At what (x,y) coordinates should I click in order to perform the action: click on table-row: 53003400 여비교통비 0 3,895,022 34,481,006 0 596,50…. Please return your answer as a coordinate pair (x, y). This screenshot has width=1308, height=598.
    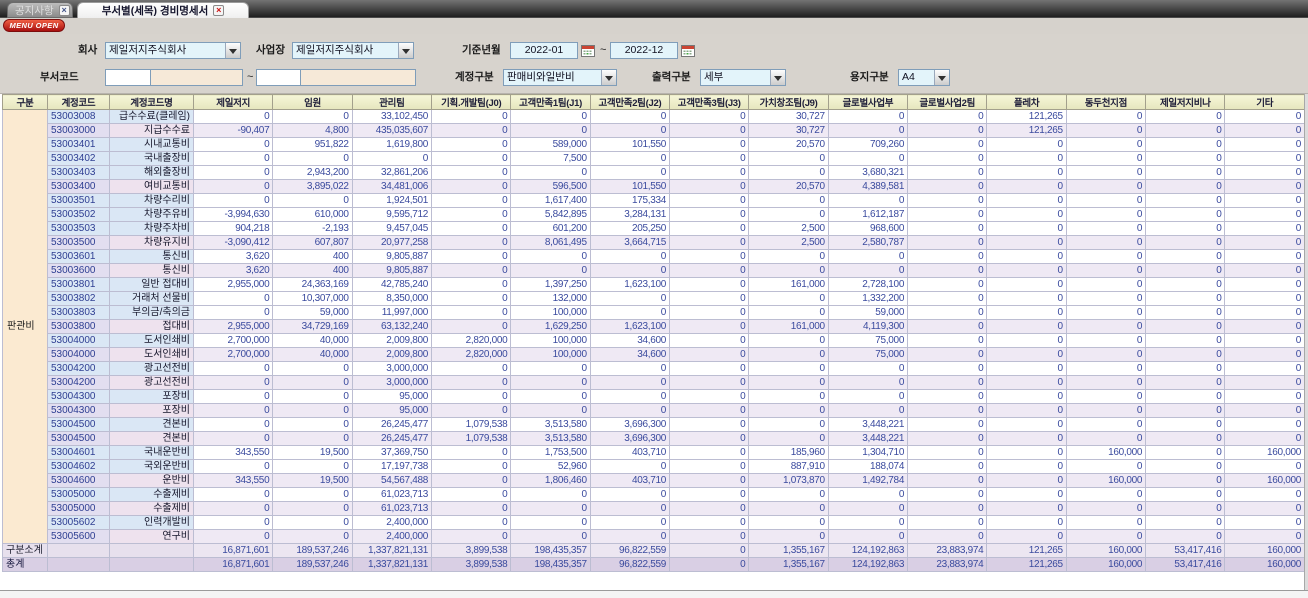
    Looking at the image, I should click on (654, 186).